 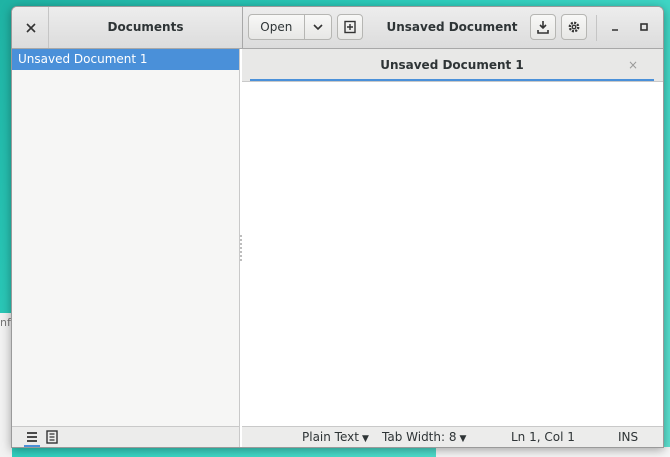 I want to click on document-preview-icon, so click(x=52, y=437).